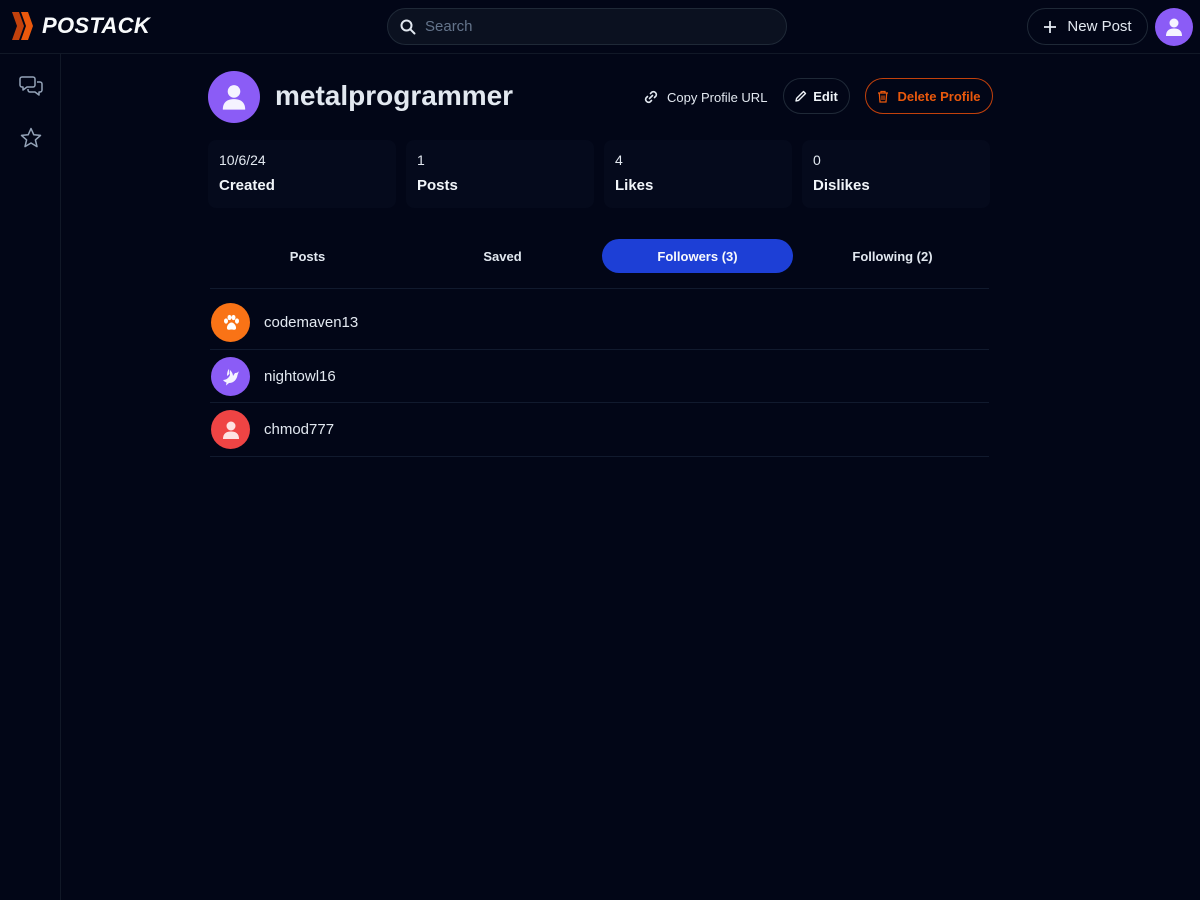 This screenshot has height=900, width=1200. Describe the element at coordinates (242, 160) in the screenshot. I see `stat-value: 10/6/24` at that location.